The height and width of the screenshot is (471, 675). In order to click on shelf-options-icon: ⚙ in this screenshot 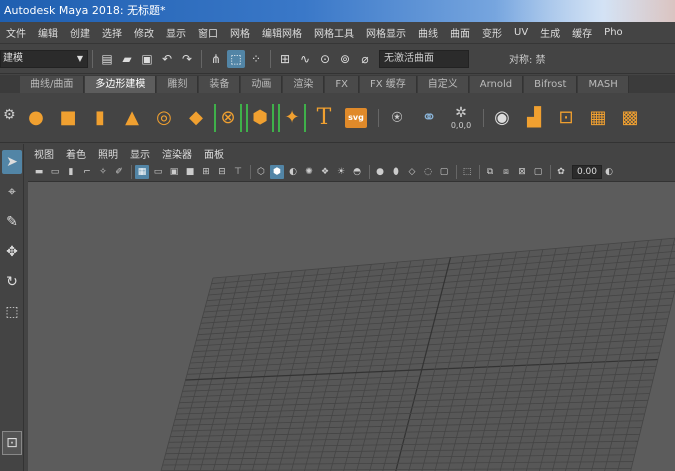, I will do `click(9, 115)`.